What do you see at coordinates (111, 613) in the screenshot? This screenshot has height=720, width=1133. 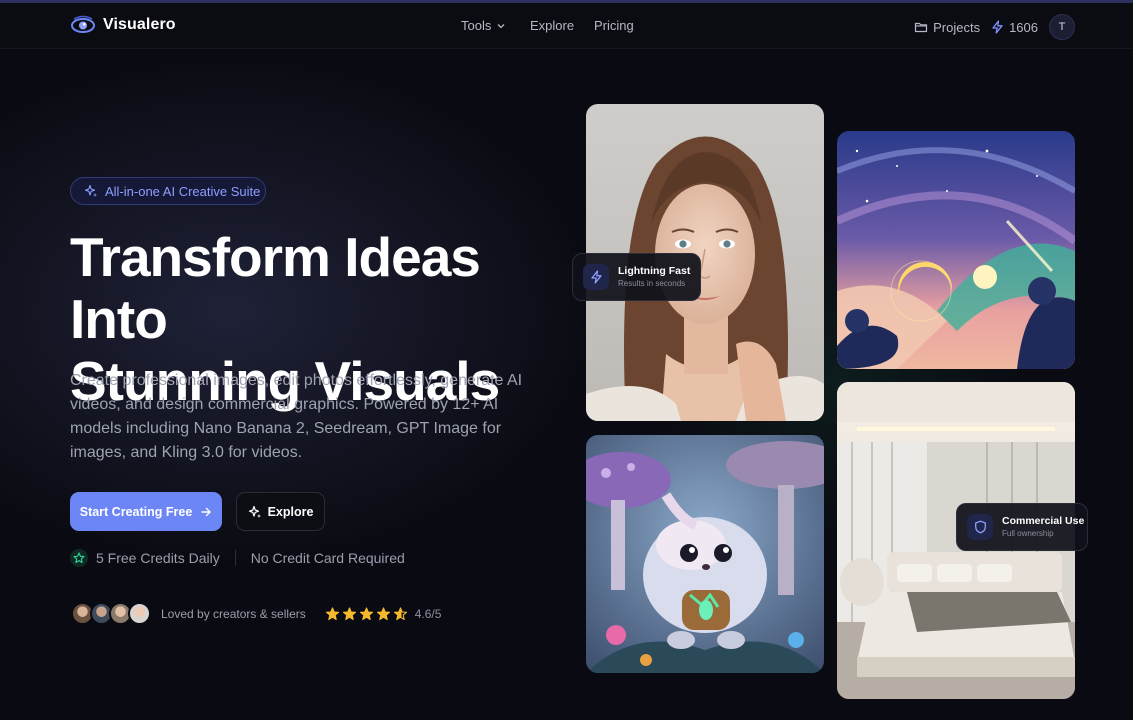 I see `avatar-stack` at bounding box center [111, 613].